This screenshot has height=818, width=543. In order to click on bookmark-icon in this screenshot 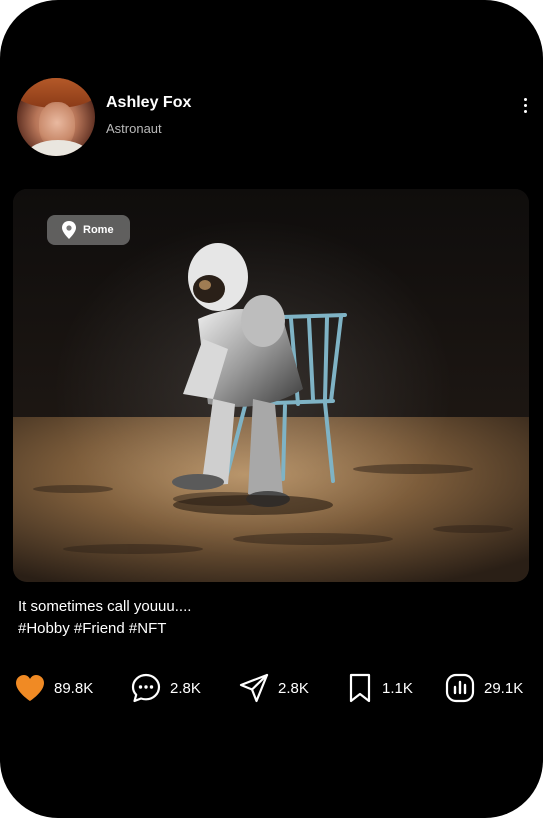, I will do `click(360, 688)`.